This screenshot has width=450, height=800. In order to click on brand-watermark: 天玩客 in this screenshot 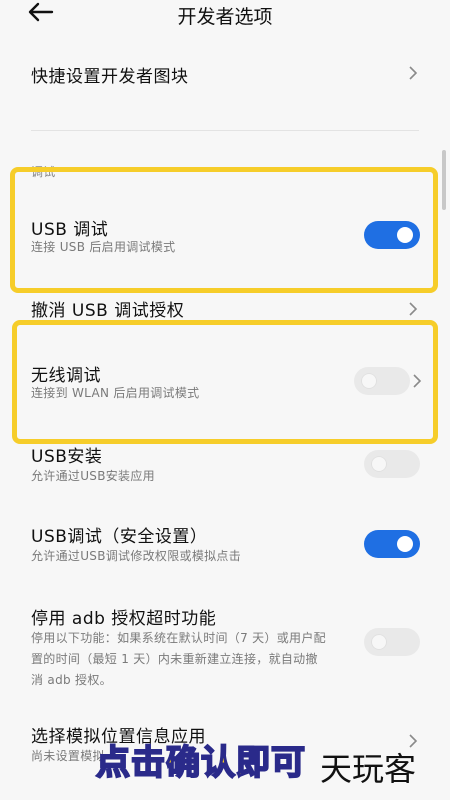, I will do `click(368, 769)`.